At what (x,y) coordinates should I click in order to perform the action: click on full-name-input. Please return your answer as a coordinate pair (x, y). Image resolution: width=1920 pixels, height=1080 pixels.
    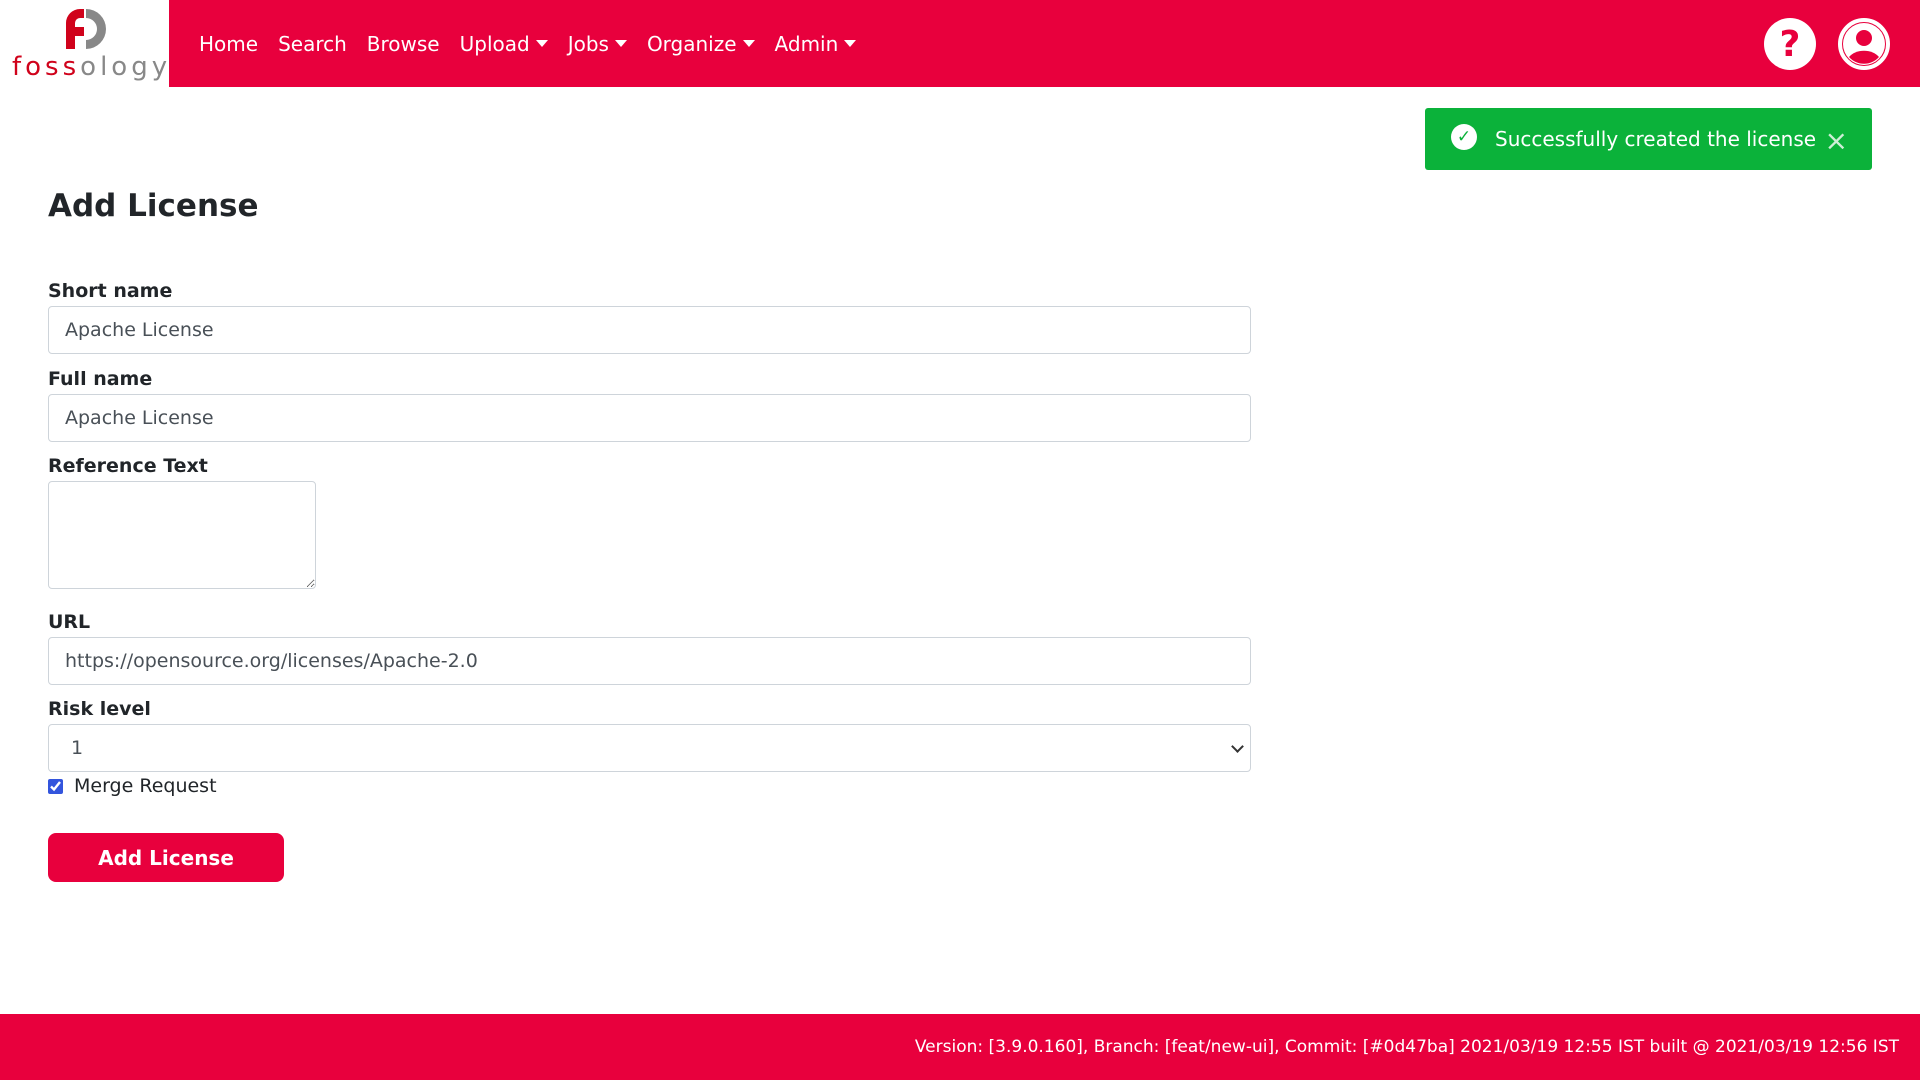
    Looking at the image, I should click on (649, 418).